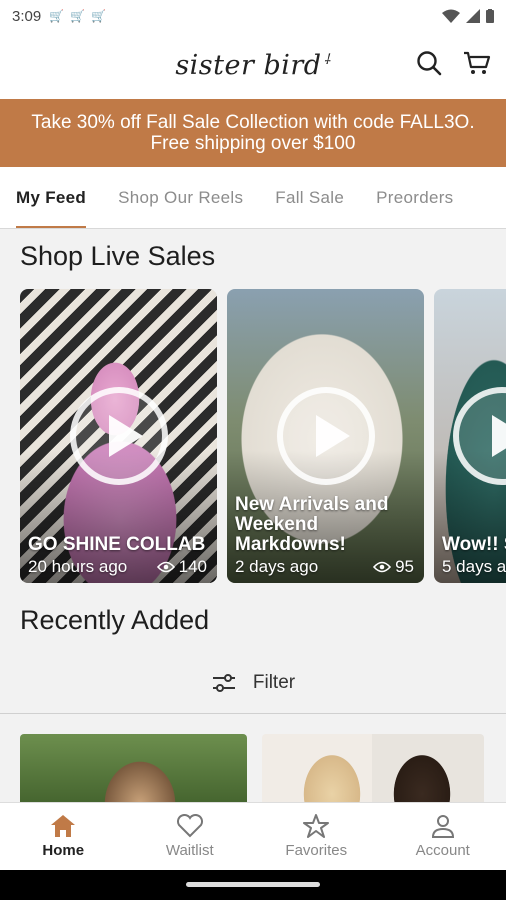 The image size is (506, 900). What do you see at coordinates (180, 197) in the screenshot?
I see `tab-shop-our-reels: Shop Our Reels` at bounding box center [180, 197].